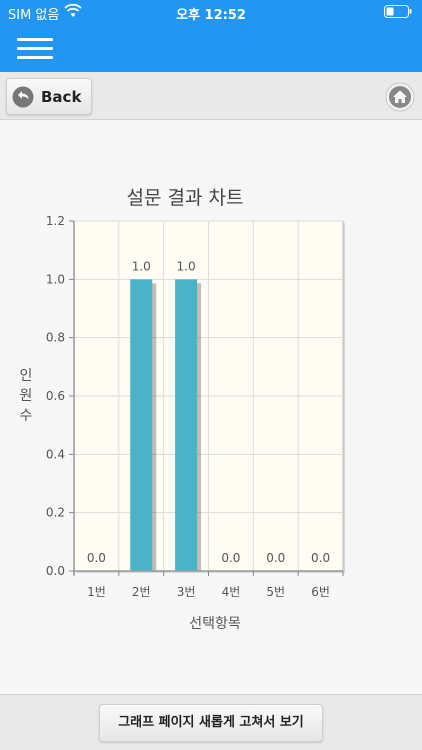 This screenshot has width=422, height=750. What do you see at coordinates (400, 97) in the screenshot?
I see `home-icon` at bounding box center [400, 97].